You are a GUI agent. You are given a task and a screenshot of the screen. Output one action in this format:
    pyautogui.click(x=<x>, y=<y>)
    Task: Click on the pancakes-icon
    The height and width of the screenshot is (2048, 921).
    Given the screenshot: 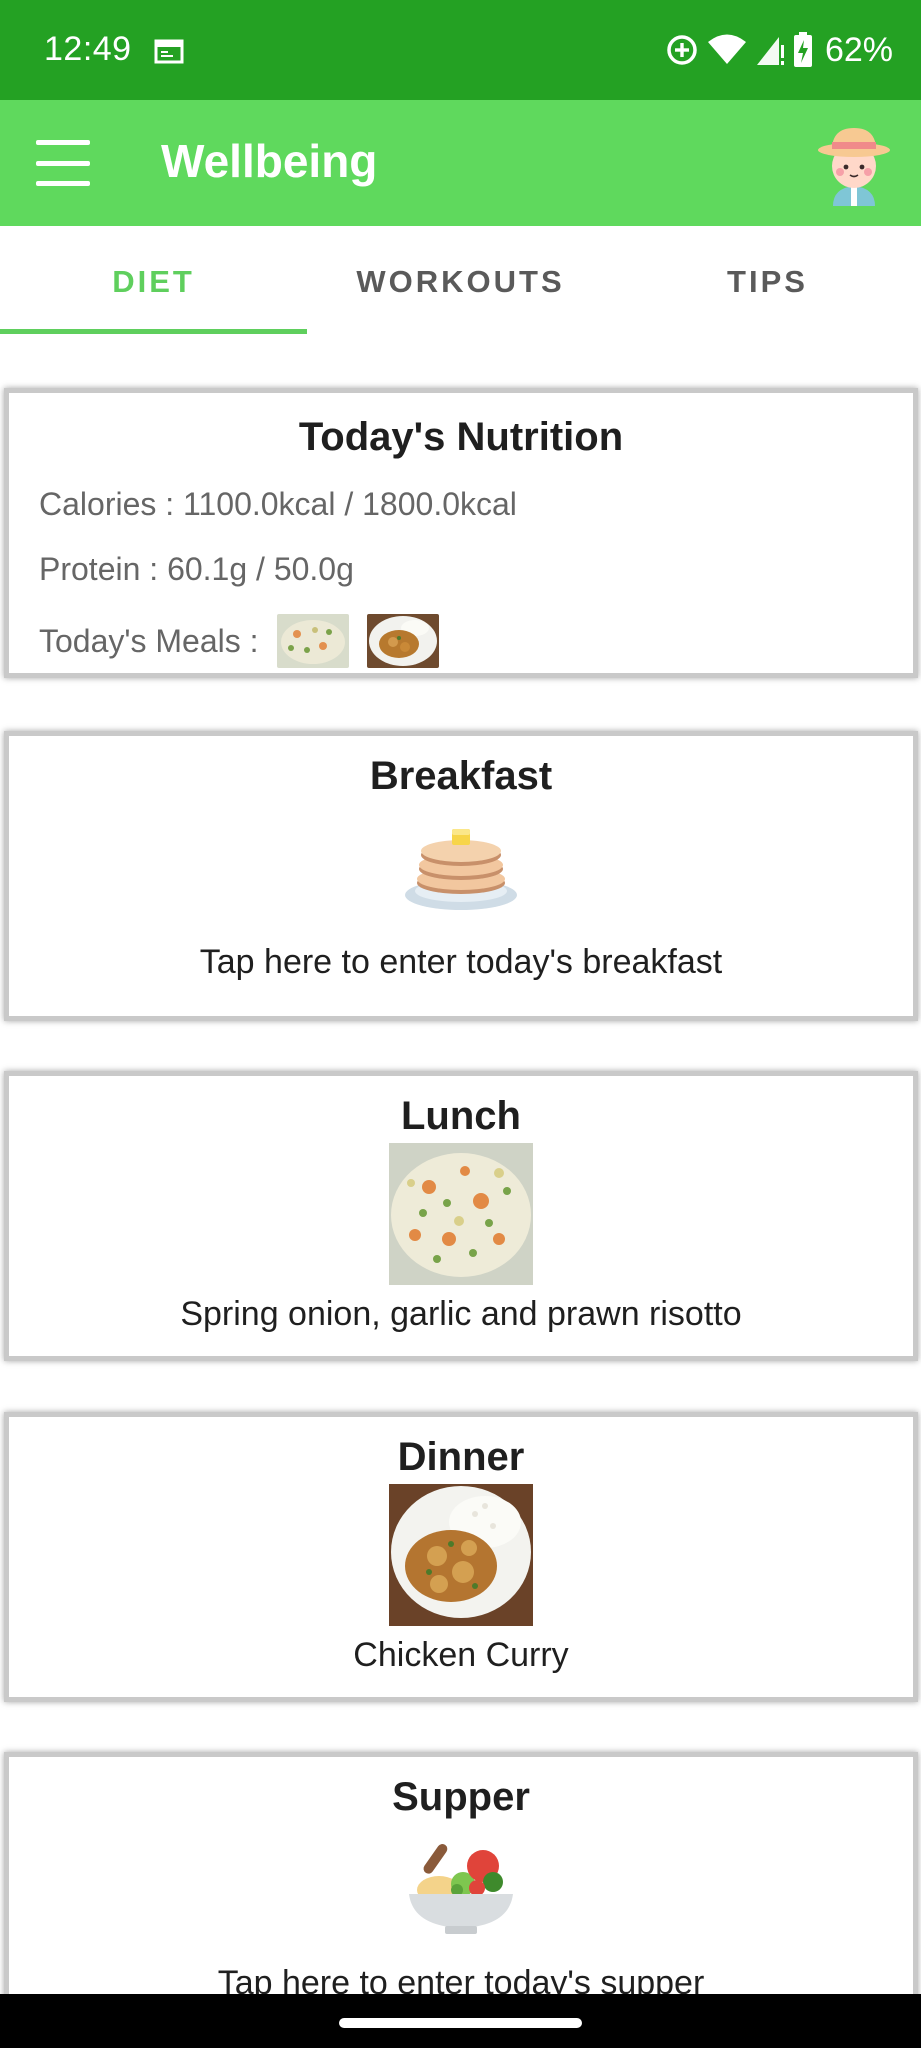 What is the action you would take?
    pyautogui.click(x=461, y=869)
    